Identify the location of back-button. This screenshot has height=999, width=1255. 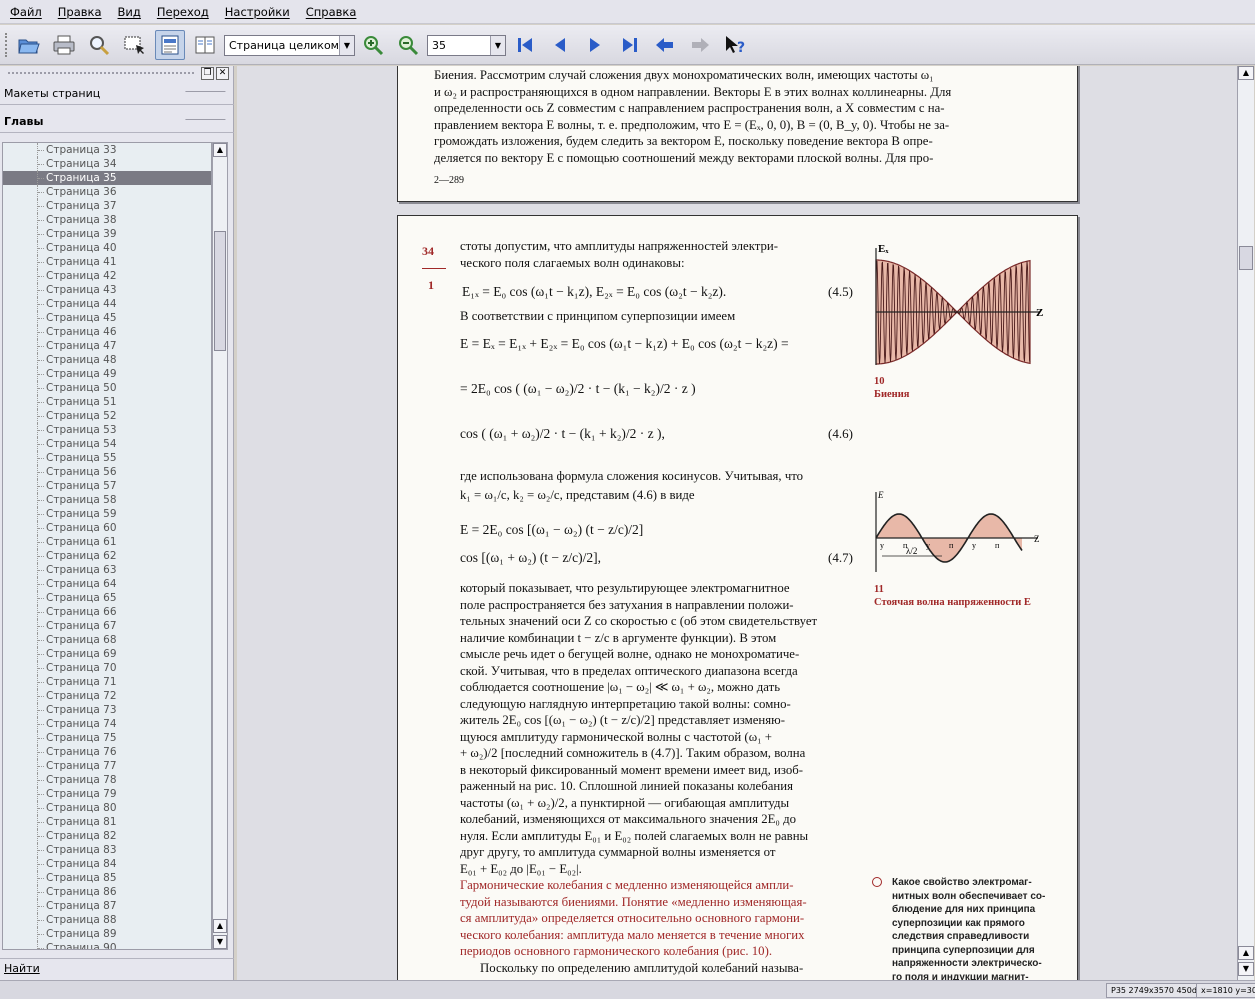
(665, 45).